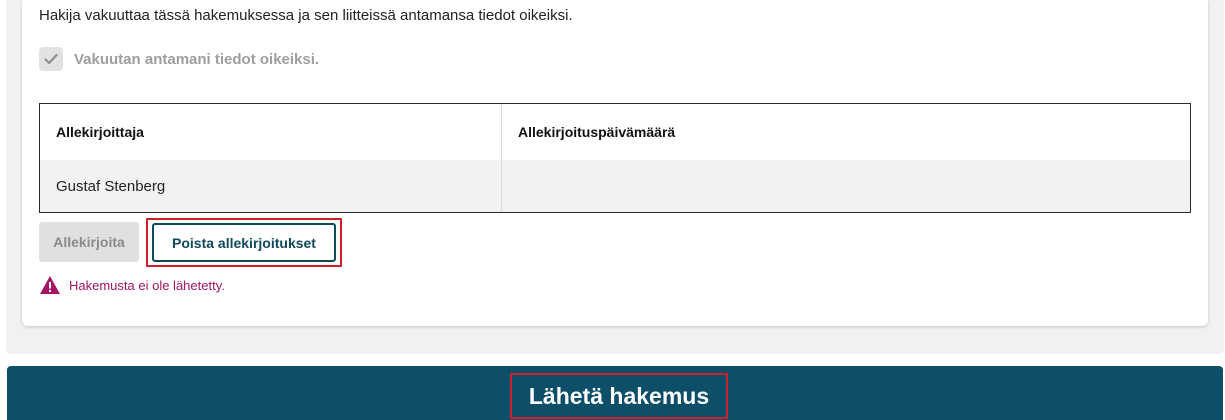 Image resolution: width=1225 pixels, height=420 pixels. What do you see at coordinates (597, 132) in the screenshot?
I see `column-header-signature-date: Allekirjoituspäivämäärä` at bounding box center [597, 132].